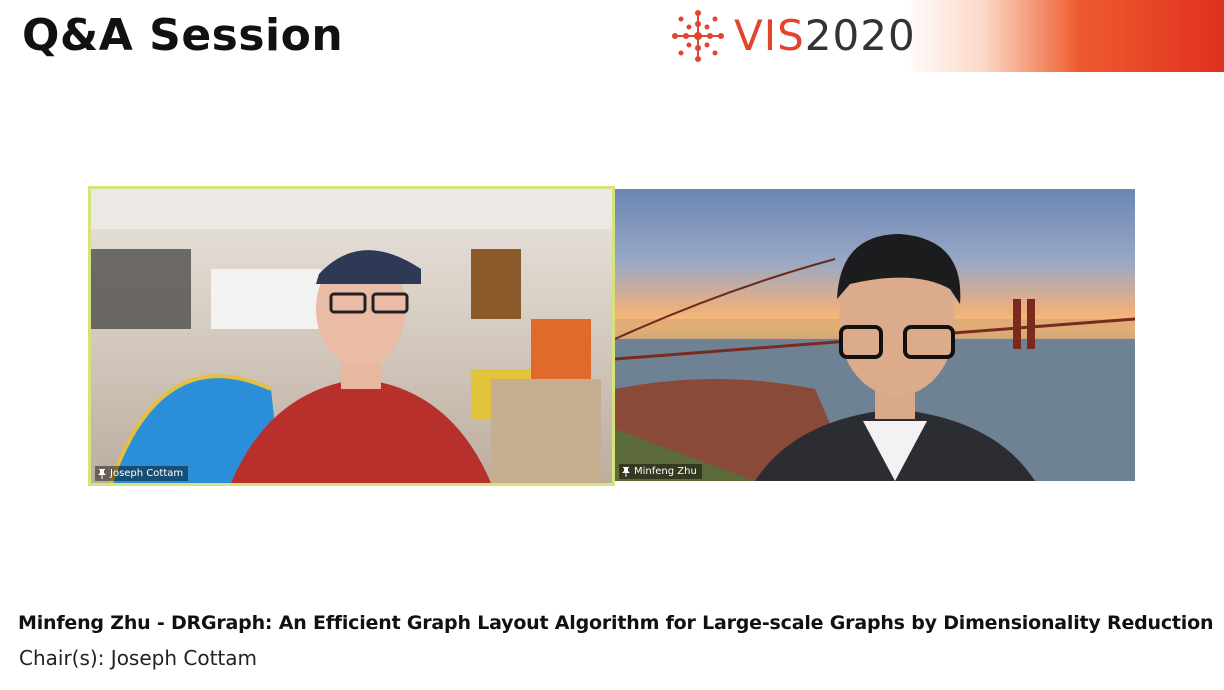  I want to click on participant-name-tag: Minfeng Zhu, so click(660, 471).